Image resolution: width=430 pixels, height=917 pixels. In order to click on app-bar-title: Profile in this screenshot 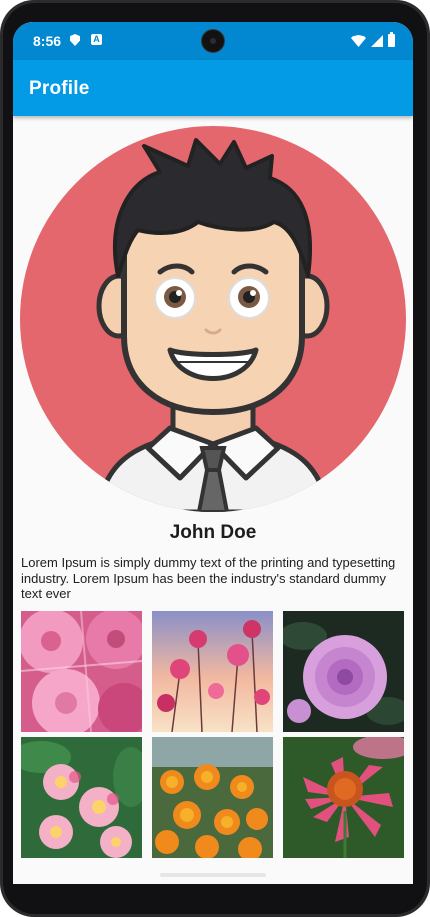, I will do `click(59, 88)`.